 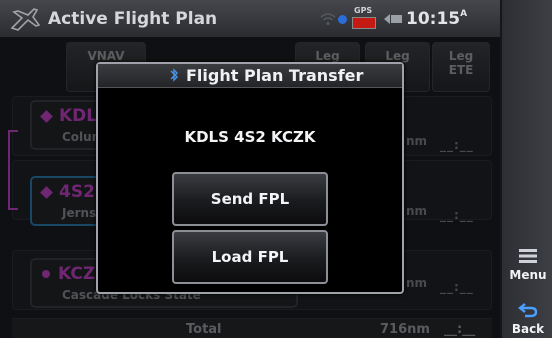 I want to click on clock-suffix: A, so click(x=464, y=14).